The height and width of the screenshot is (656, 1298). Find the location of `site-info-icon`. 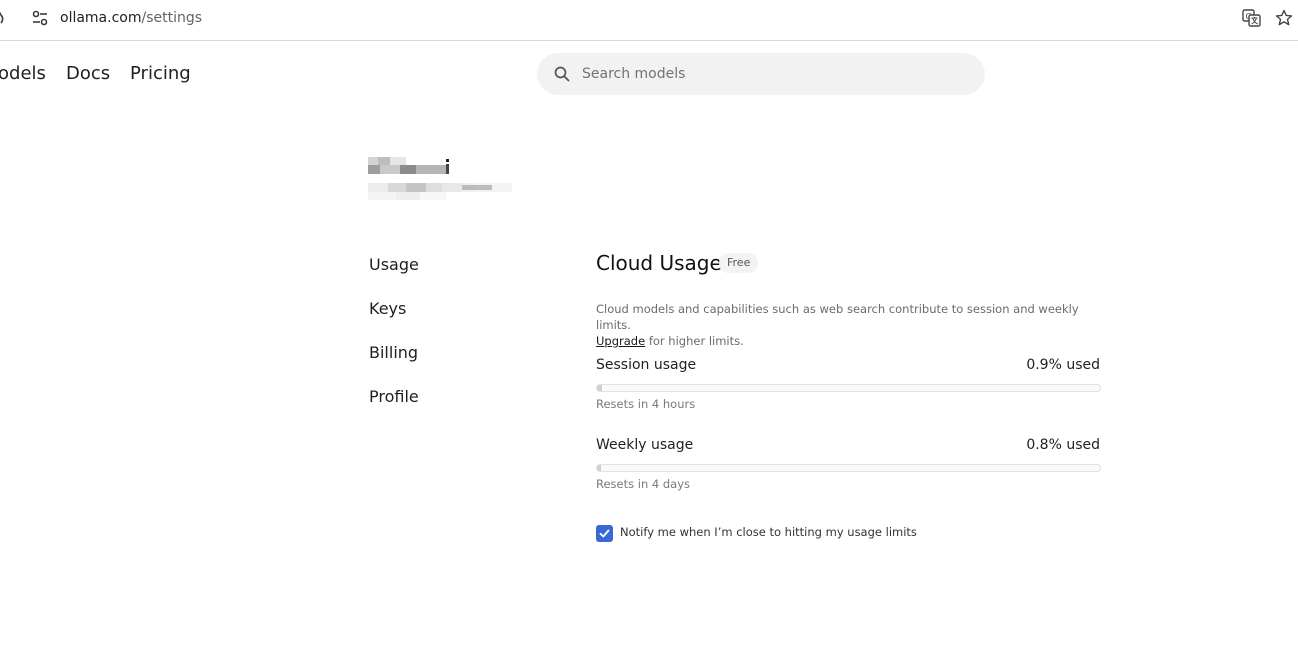

site-info-icon is located at coordinates (40, 18).